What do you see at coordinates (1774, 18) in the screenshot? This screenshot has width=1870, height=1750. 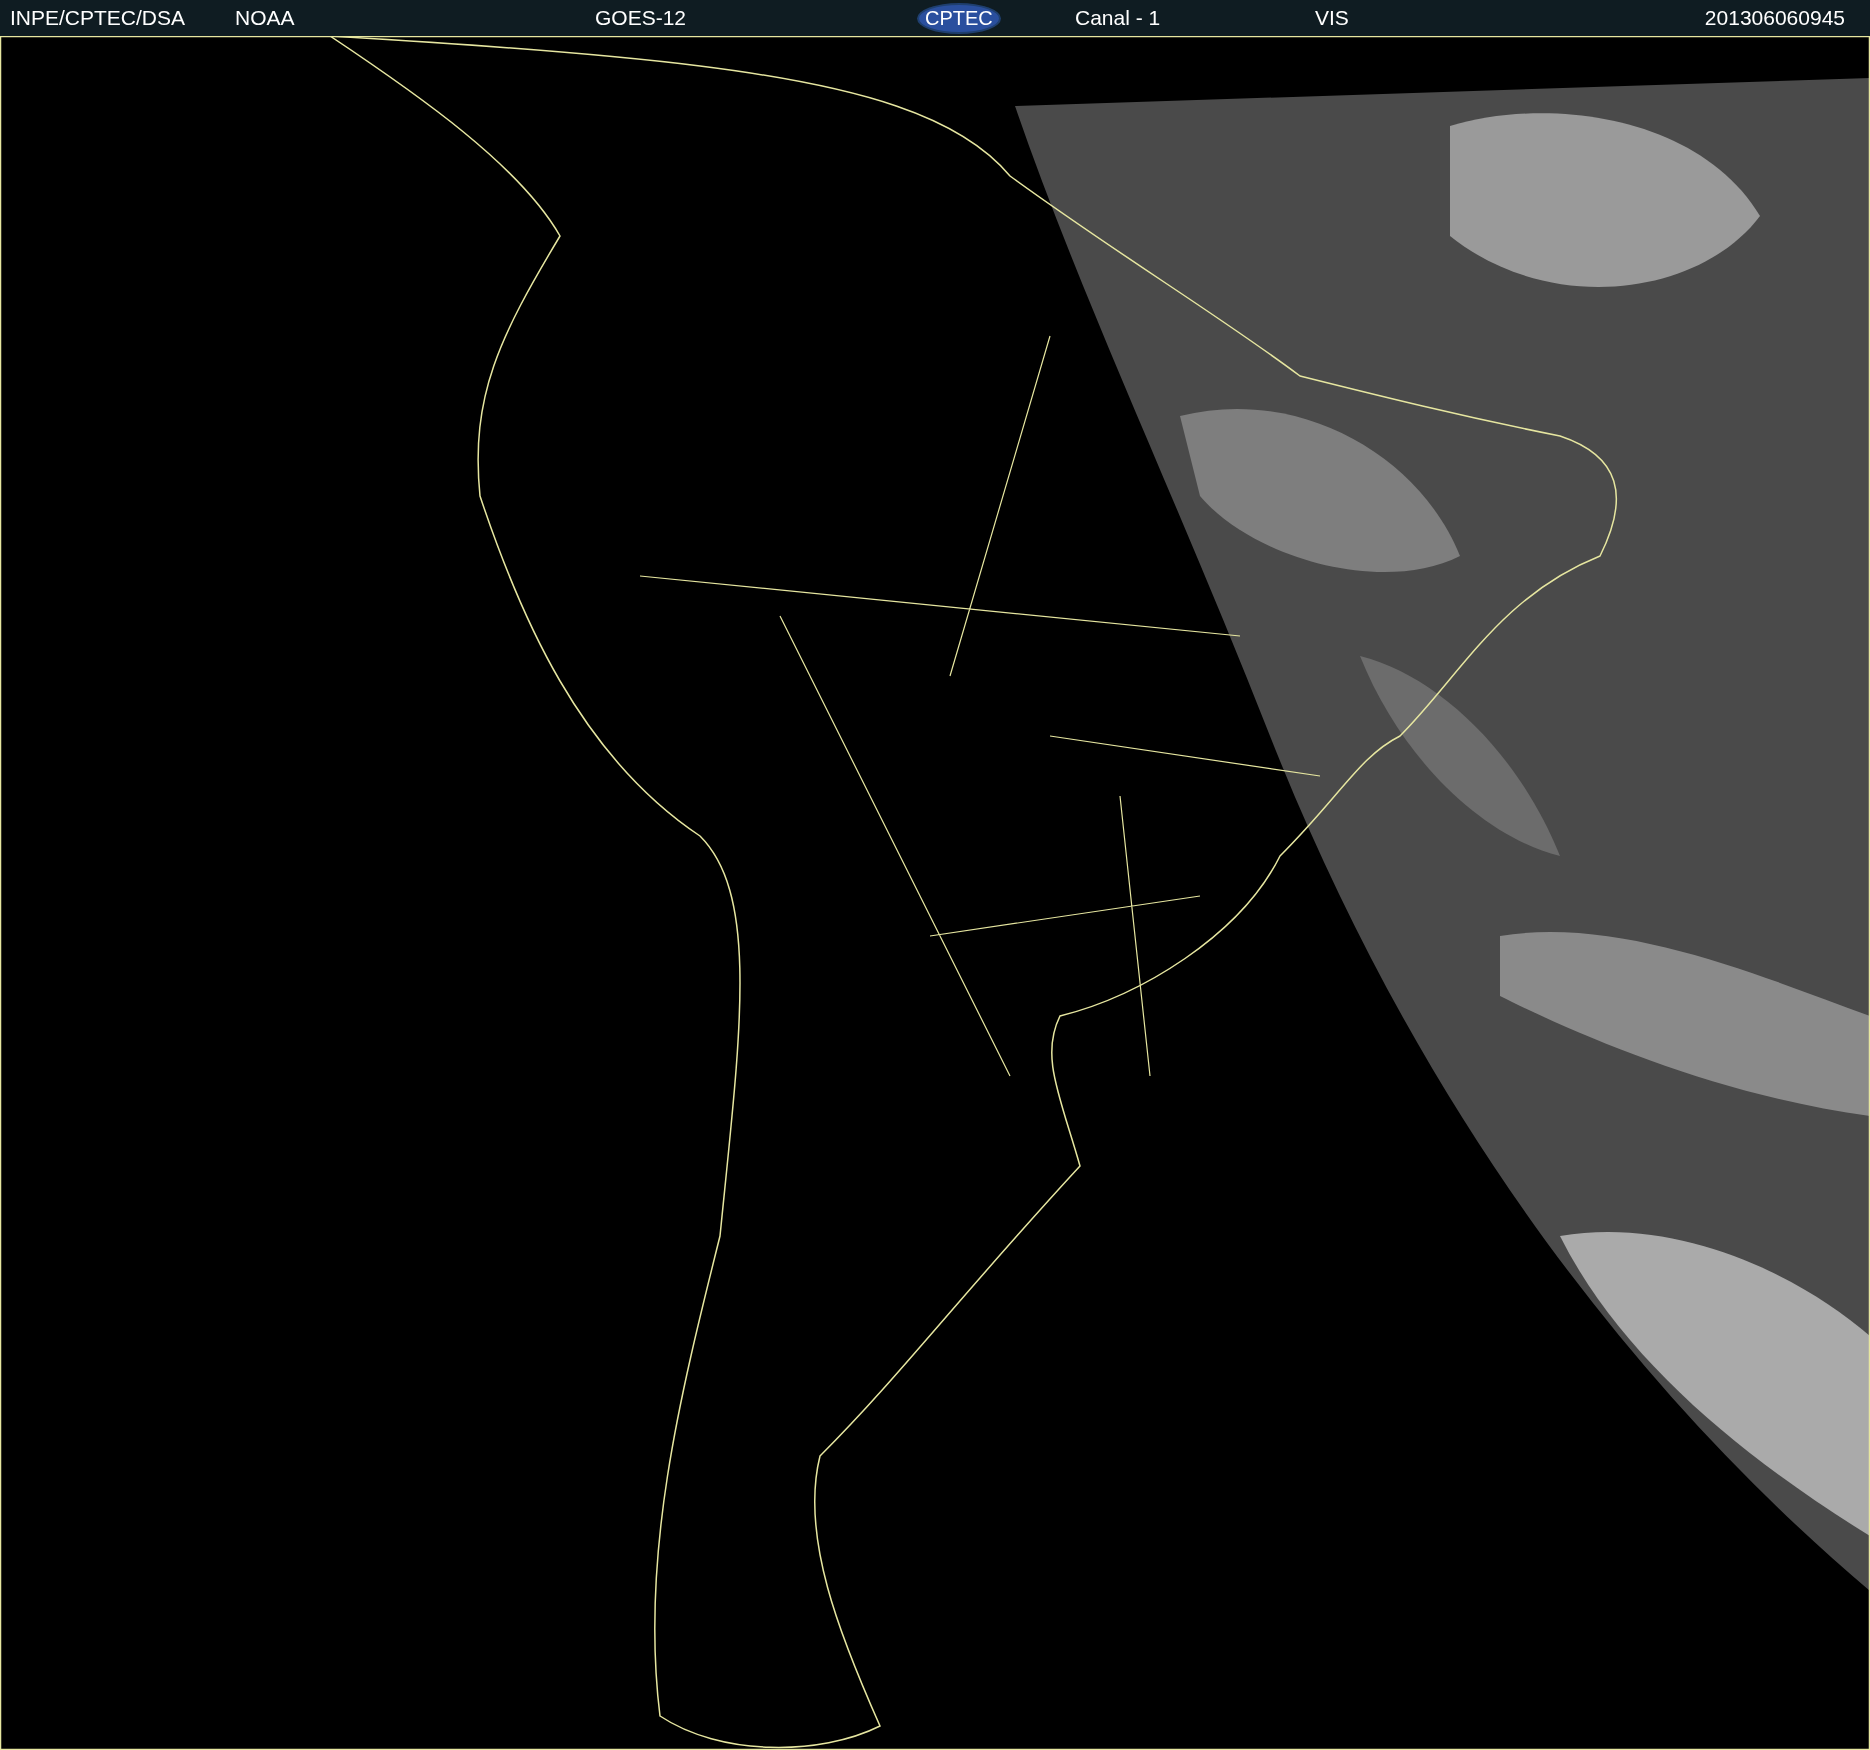 I see `header-text: 201306060945` at bounding box center [1774, 18].